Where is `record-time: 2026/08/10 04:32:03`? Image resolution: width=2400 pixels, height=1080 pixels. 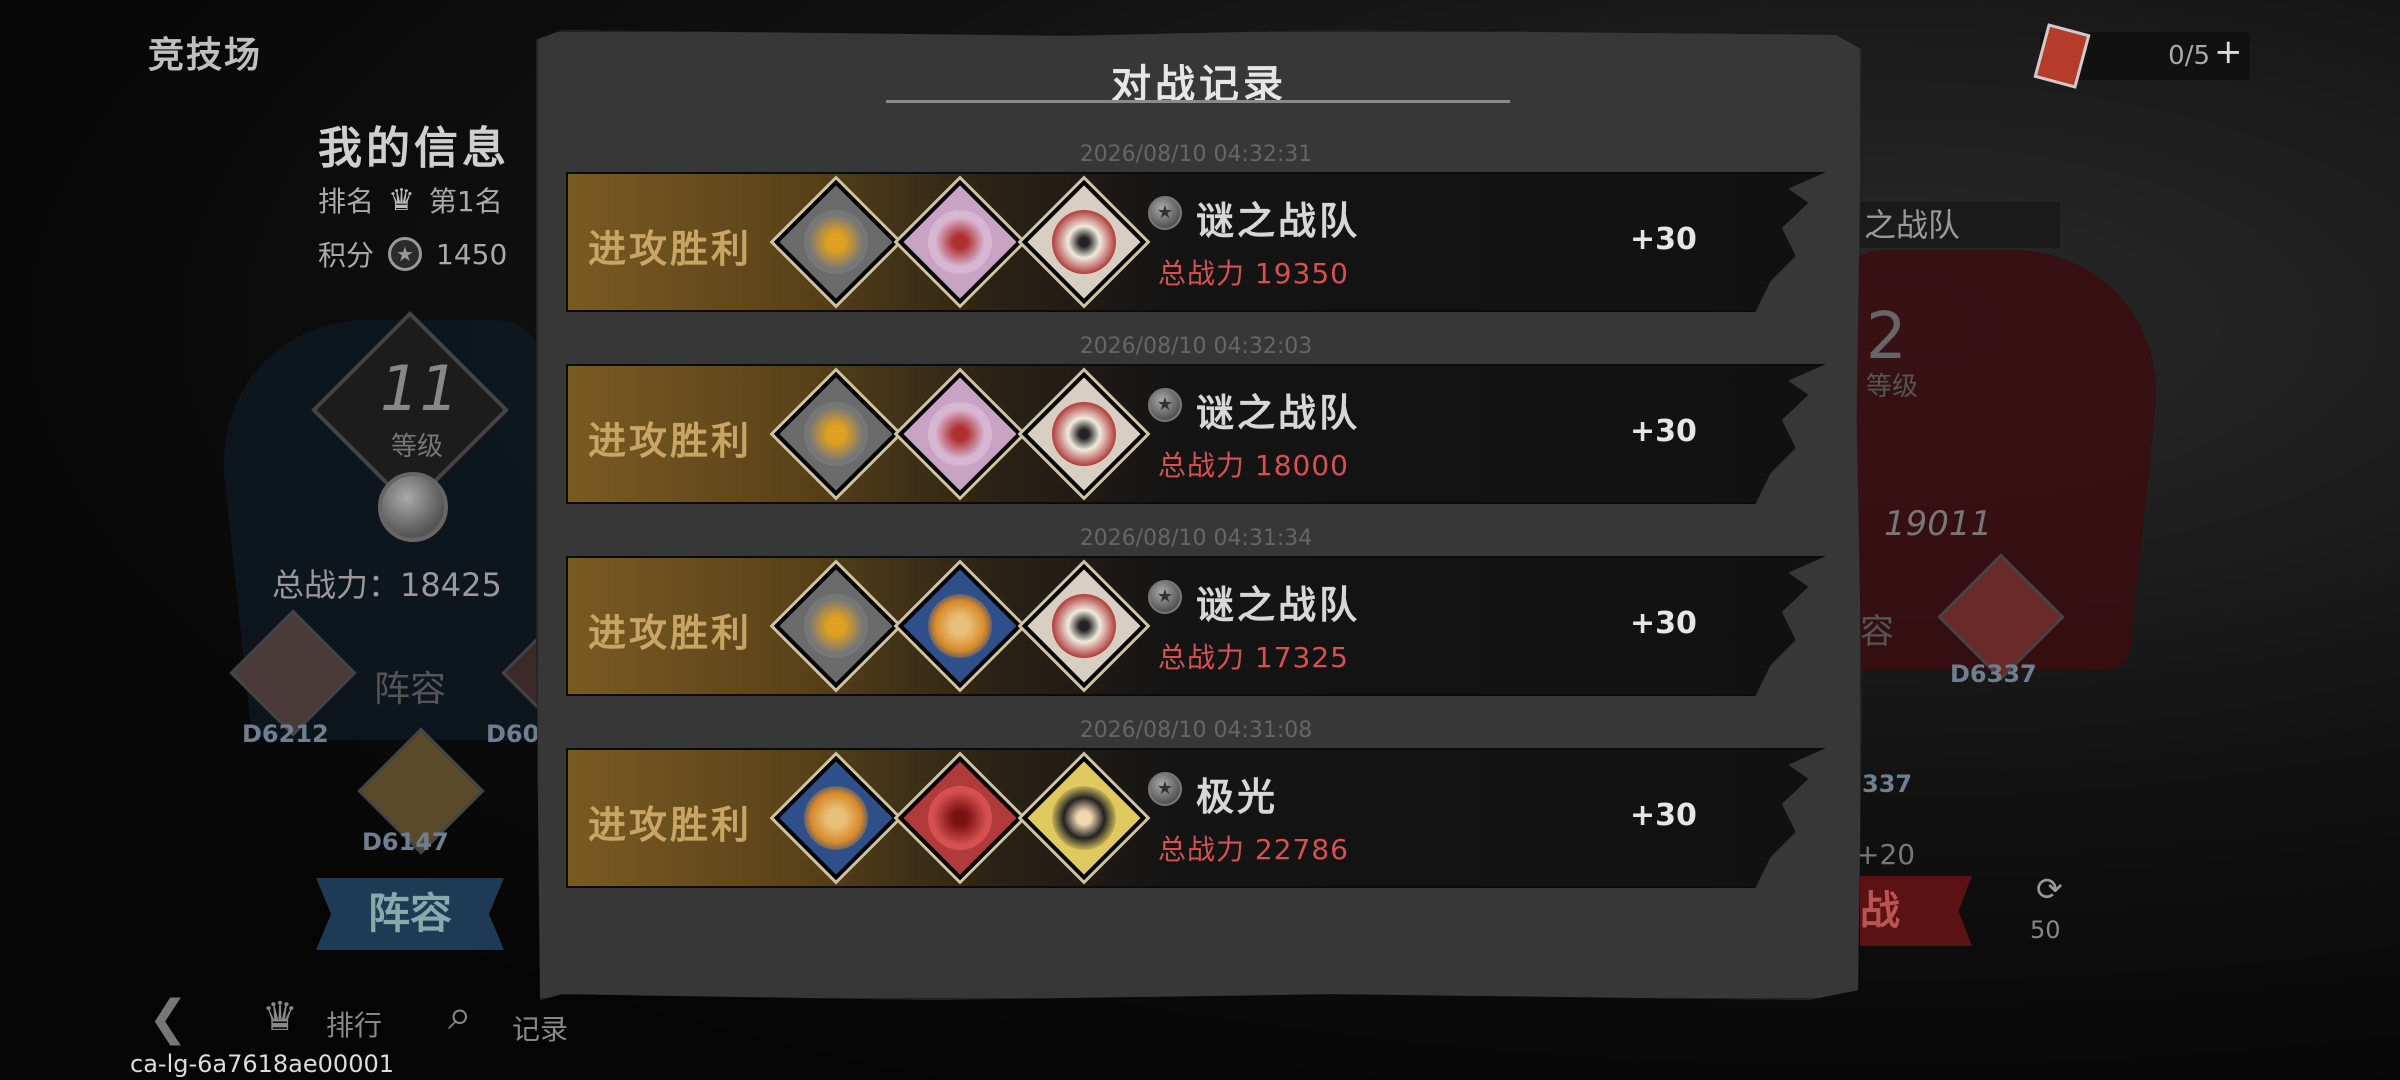
record-time: 2026/08/10 04:32:03 is located at coordinates (1196, 346).